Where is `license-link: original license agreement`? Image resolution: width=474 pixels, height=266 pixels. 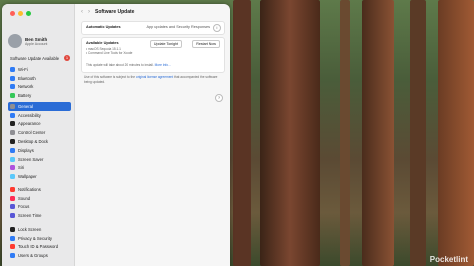
license-link: original license agreement is located at coordinates (154, 77).